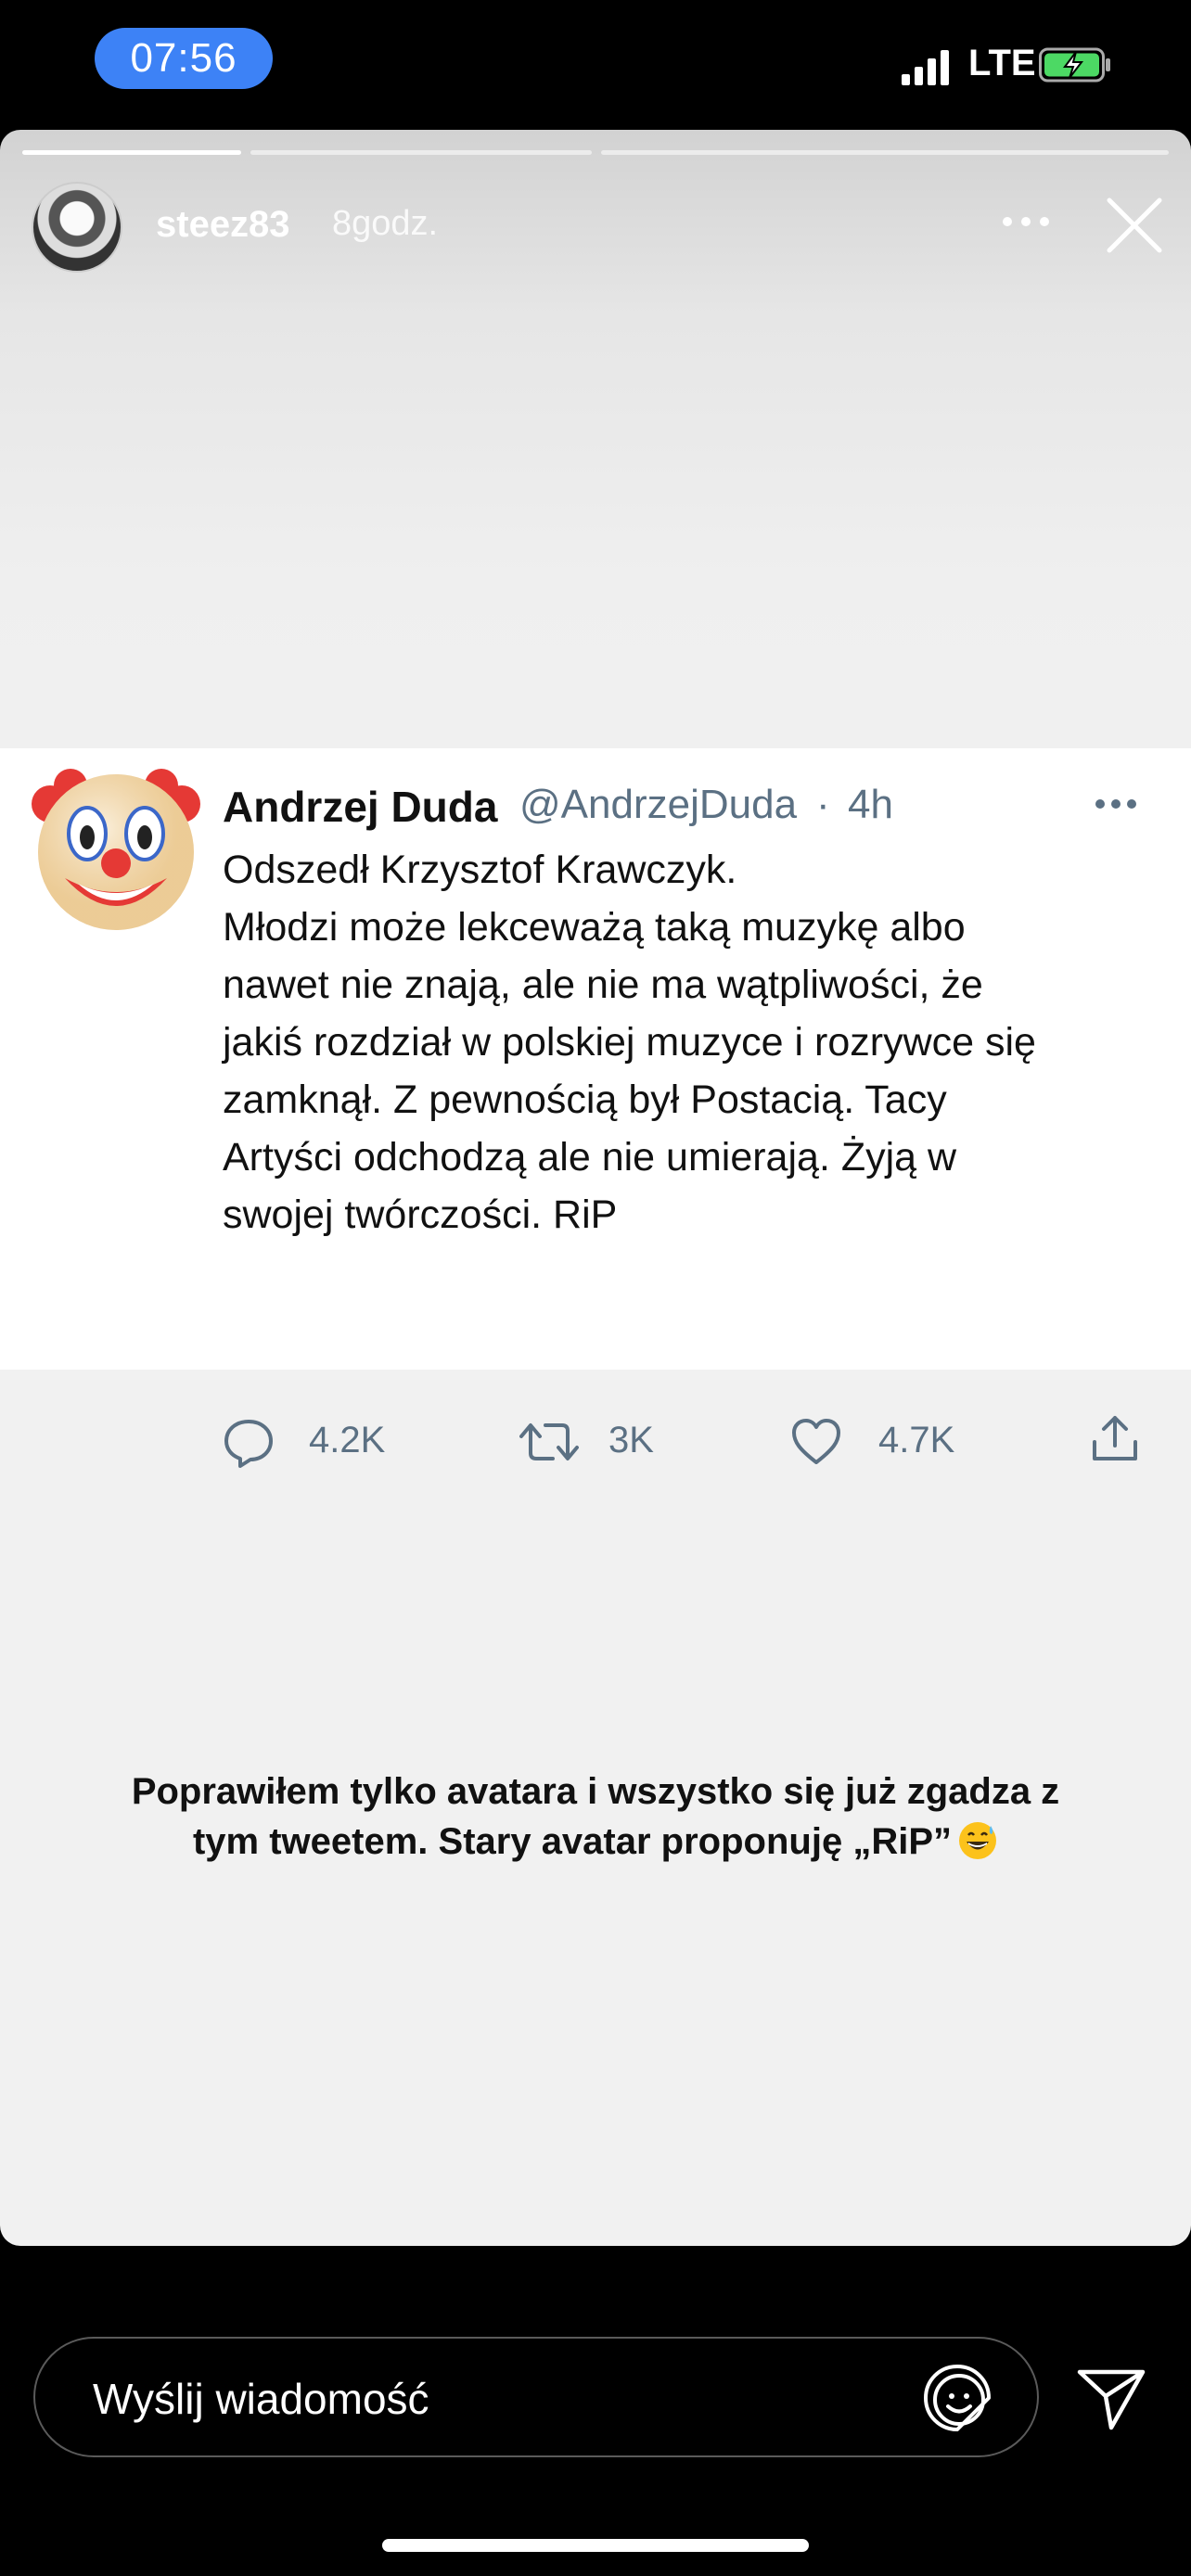 Image resolution: width=1191 pixels, height=2576 pixels. I want to click on close-icon, so click(1134, 226).